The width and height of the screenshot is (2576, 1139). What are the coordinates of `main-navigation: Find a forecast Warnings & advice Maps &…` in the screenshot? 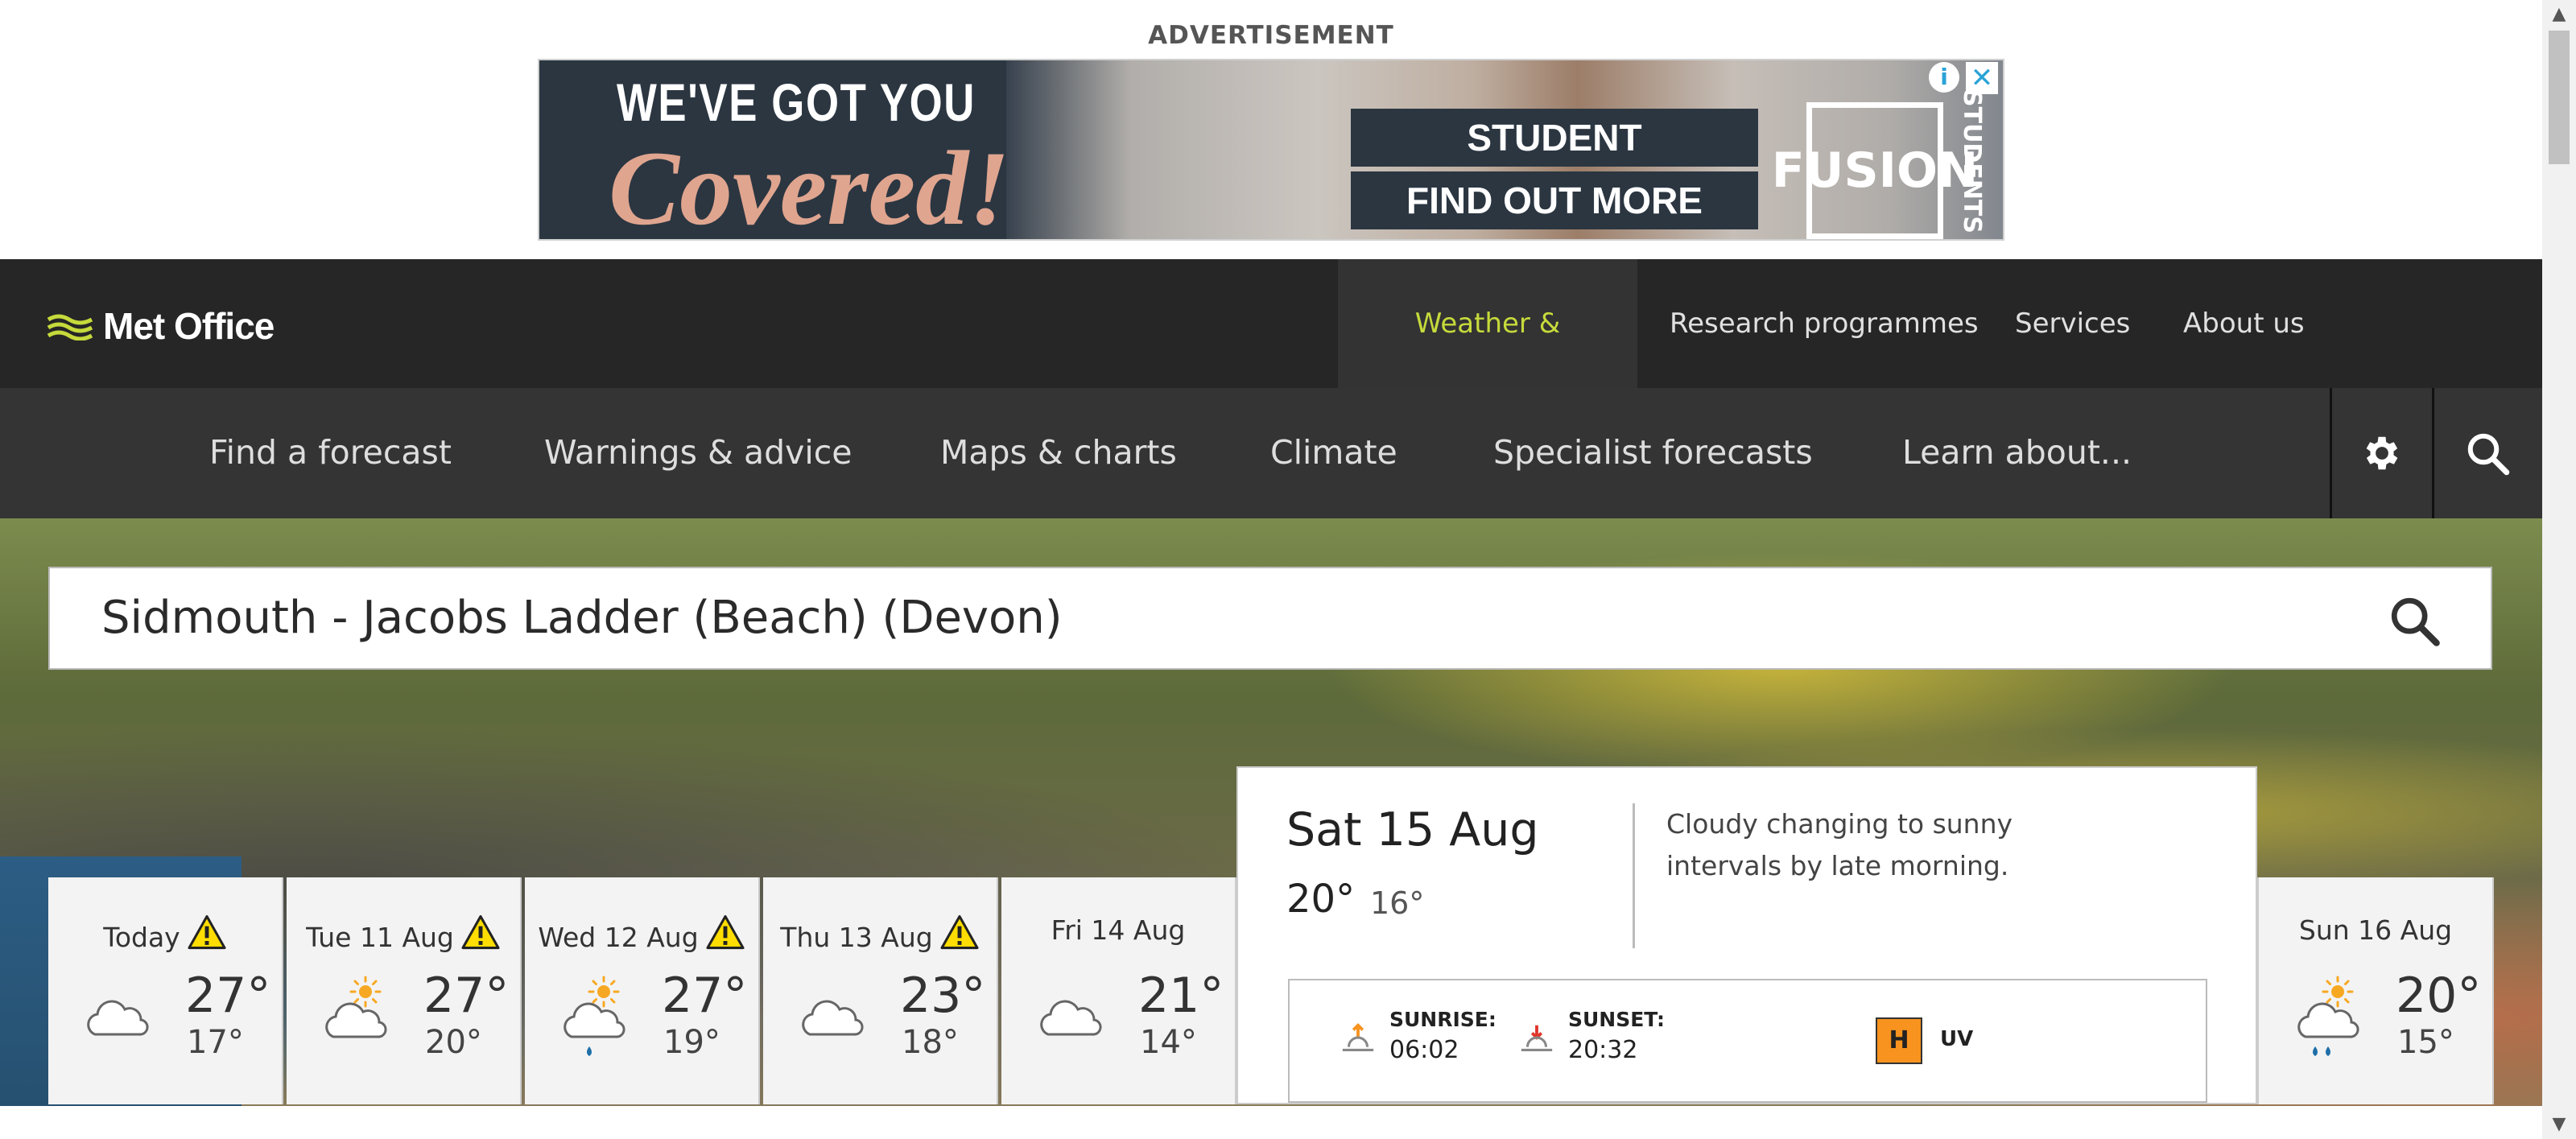 It's located at (1271, 453).